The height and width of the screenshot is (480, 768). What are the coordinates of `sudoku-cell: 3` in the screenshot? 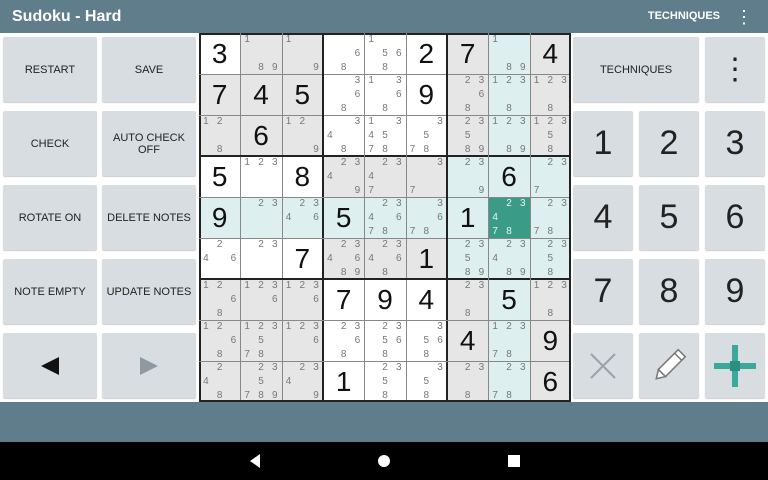 It's located at (220, 53).